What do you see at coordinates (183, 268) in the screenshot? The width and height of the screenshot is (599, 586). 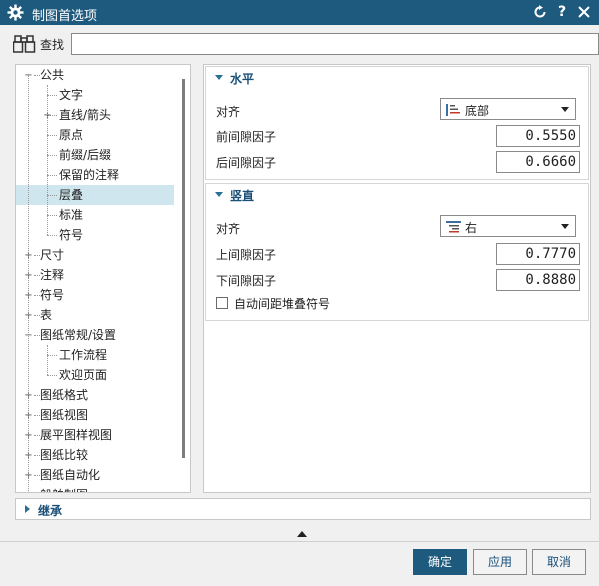 I see `tree-scroll-thumb` at bounding box center [183, 268].